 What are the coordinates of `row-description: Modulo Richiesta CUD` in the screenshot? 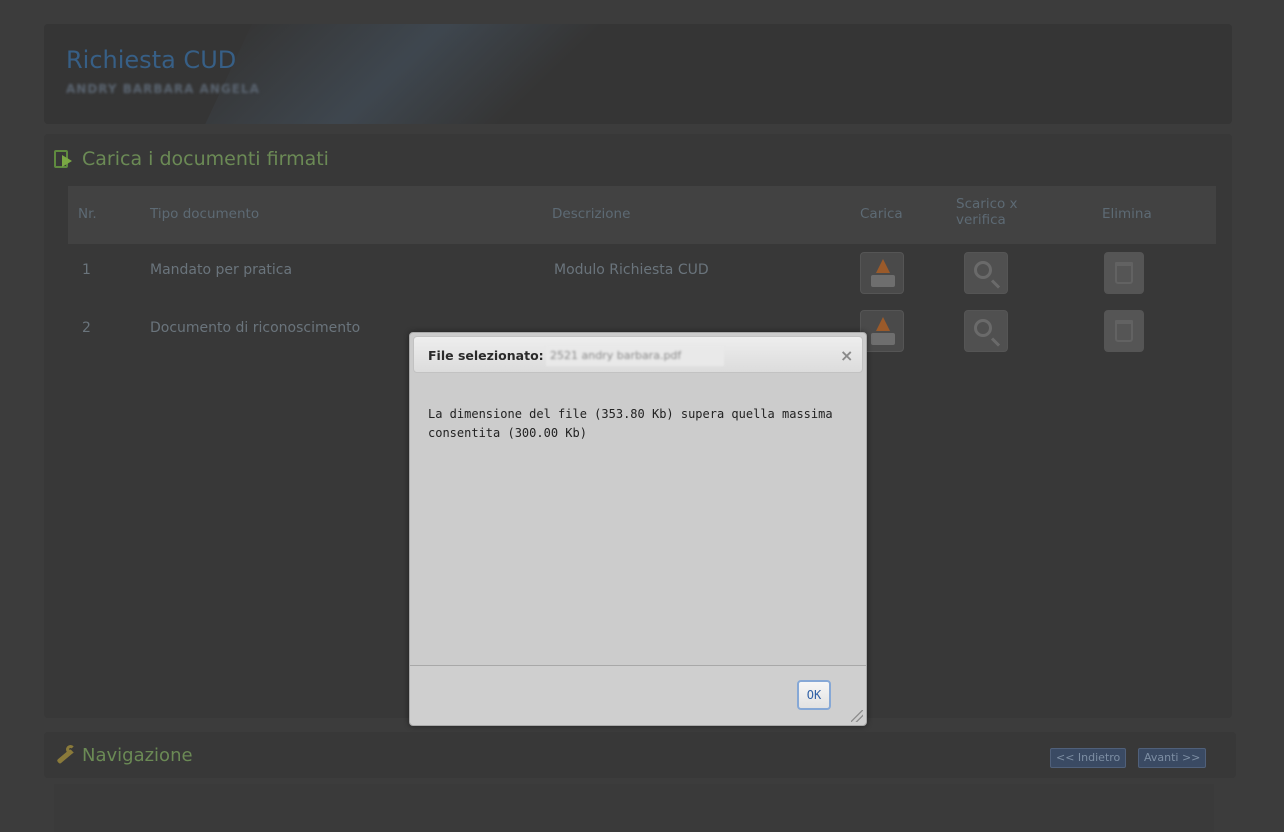 It's located at (631, 270).